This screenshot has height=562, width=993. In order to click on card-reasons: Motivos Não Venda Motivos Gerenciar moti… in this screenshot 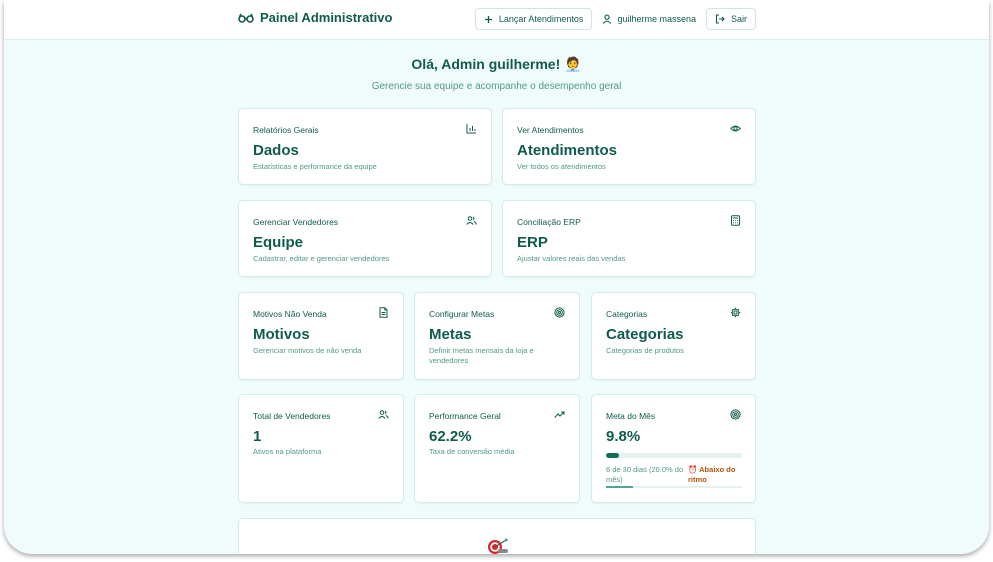, I will do `click(321, 336)`.